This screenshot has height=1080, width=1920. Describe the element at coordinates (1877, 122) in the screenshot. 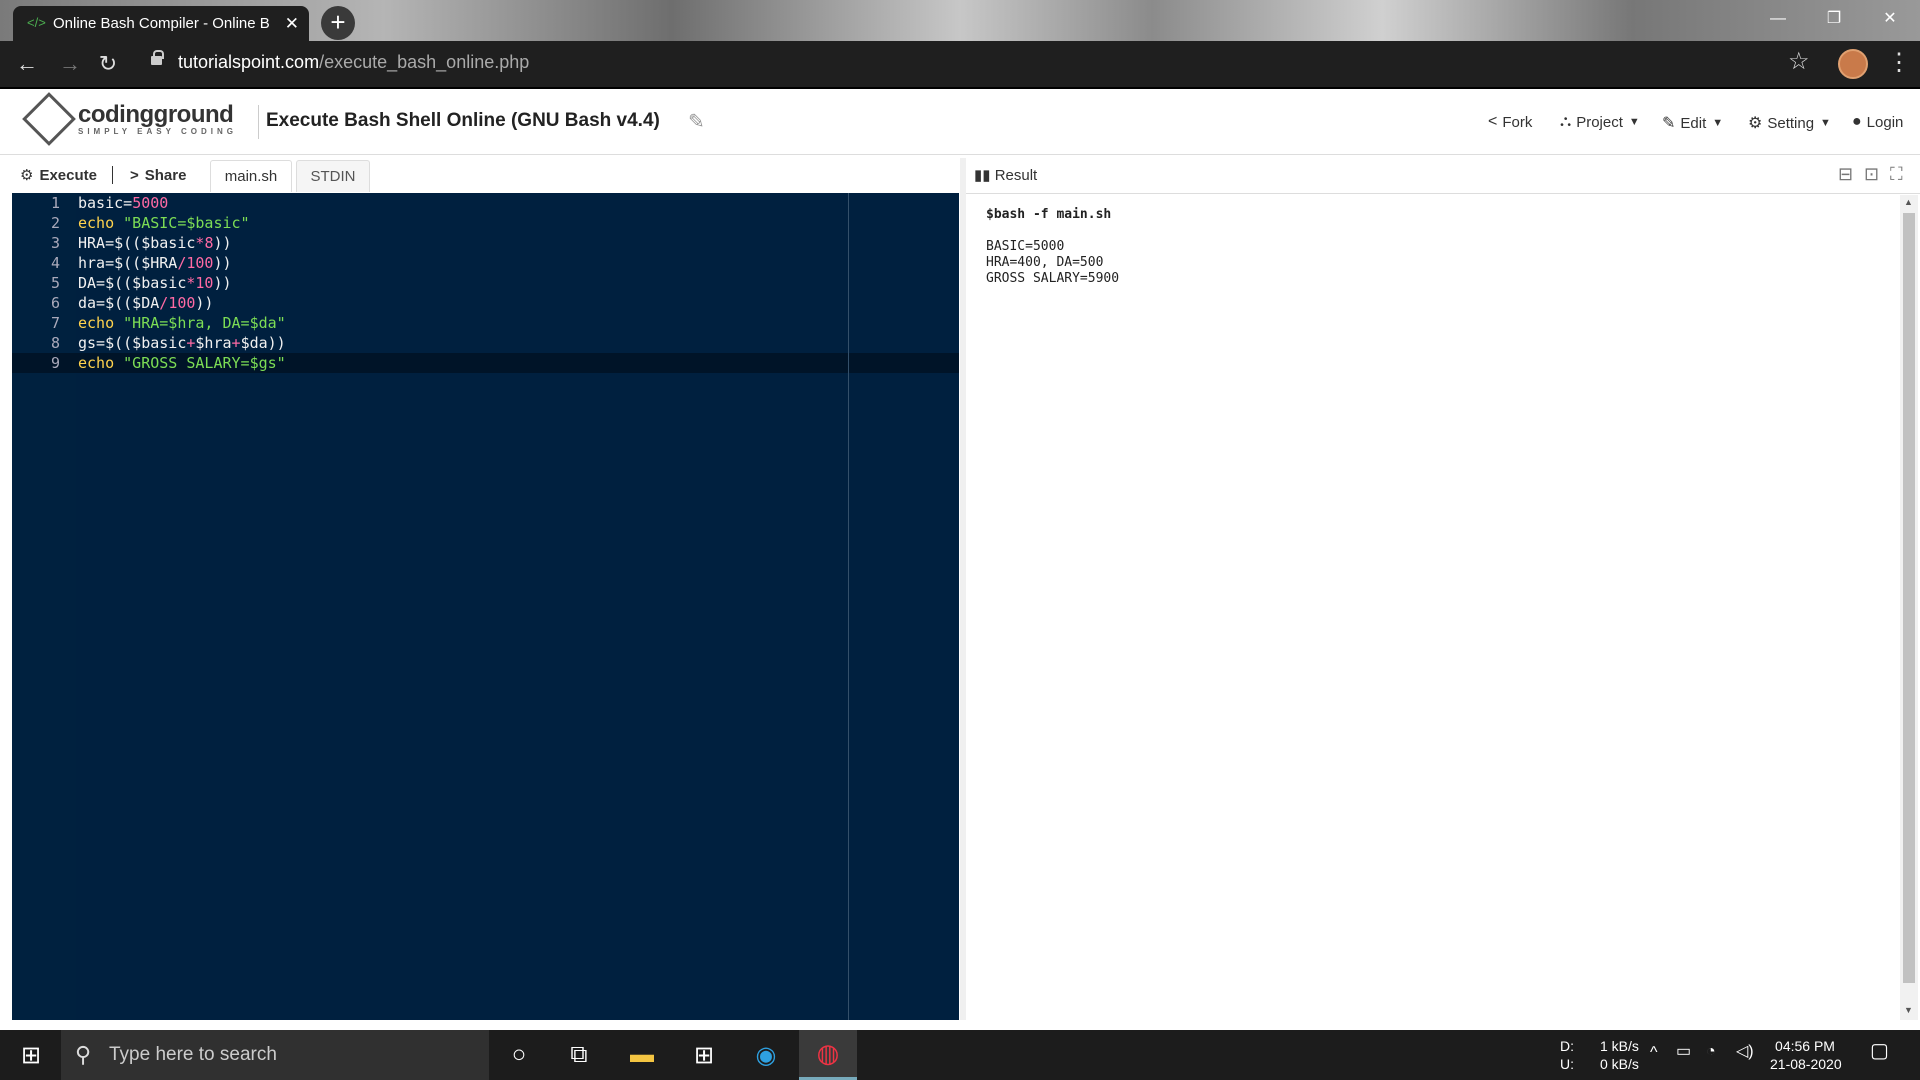

I see `login-menu: ● Login` at that location.